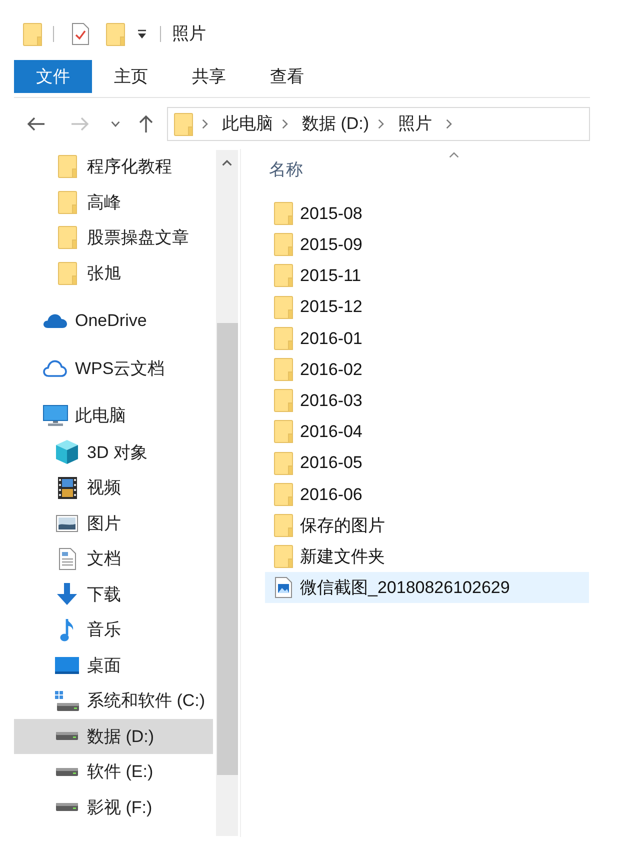  Describe the element at coordinates (427, 432) in the screenshot. I see `file-row: 2016-04` at that location.